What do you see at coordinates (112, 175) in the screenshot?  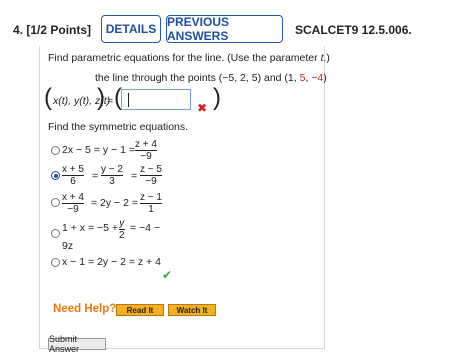 I see `option-b-fraction-2: y − 2 3` at bounding box center [112, 175].